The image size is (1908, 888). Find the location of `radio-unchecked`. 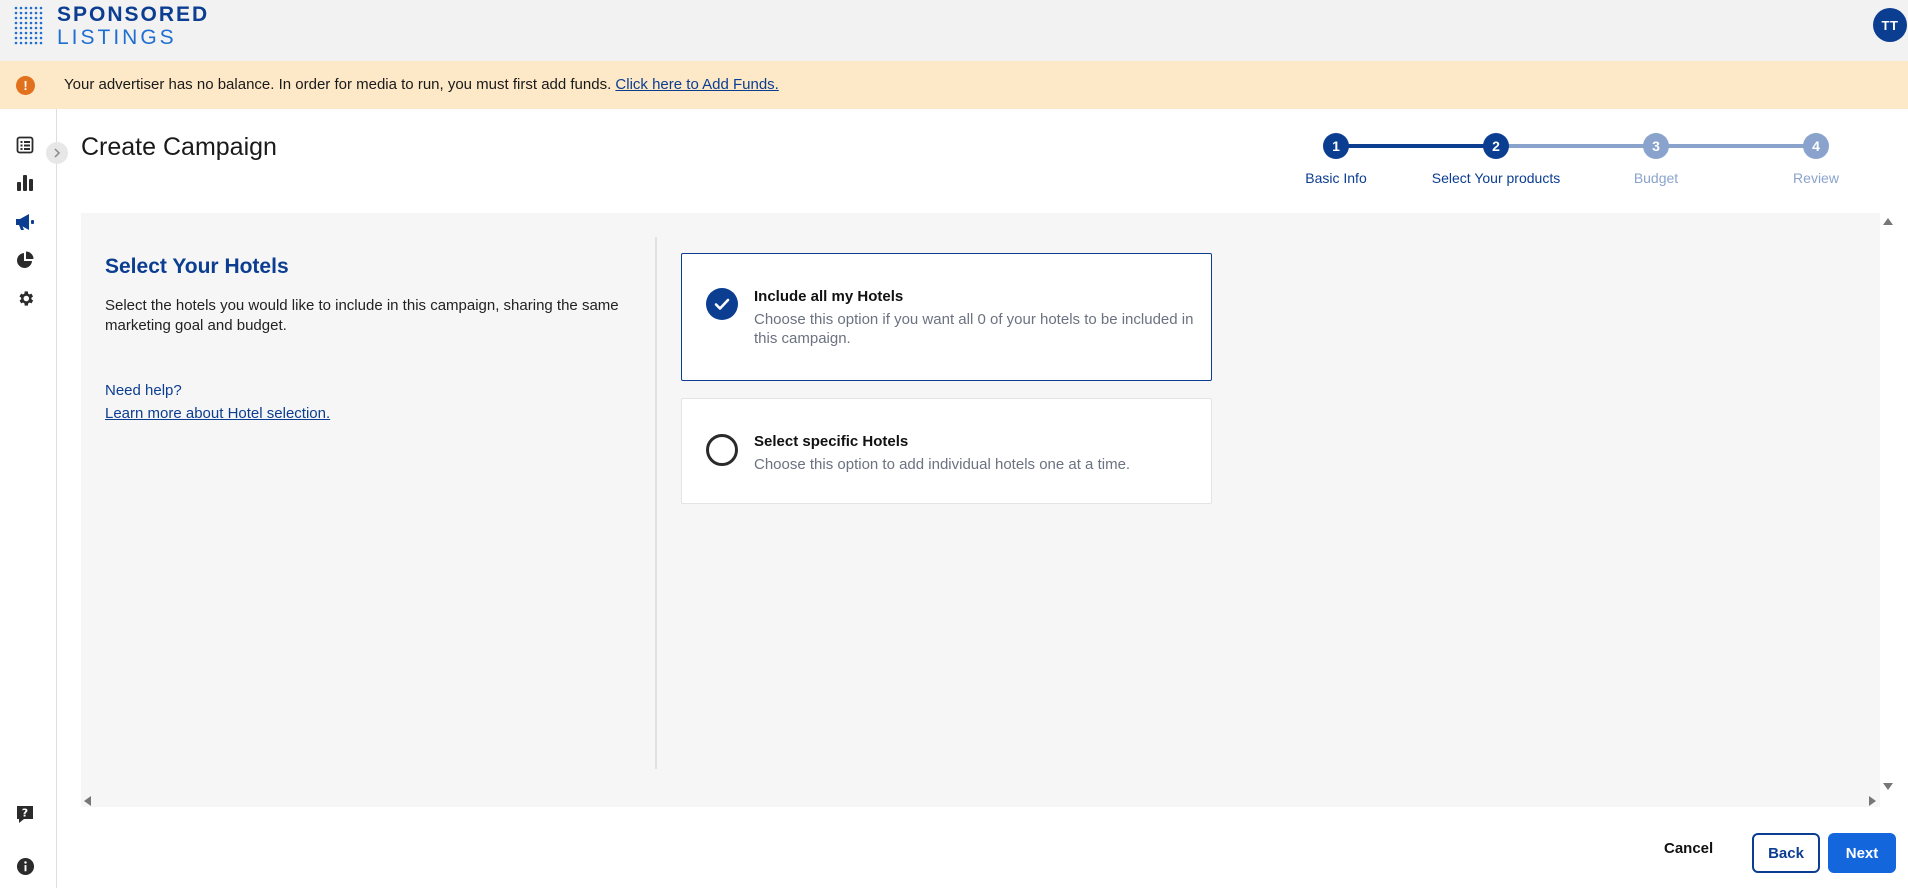

radio-unchecked is located at coordinates (722, 450).